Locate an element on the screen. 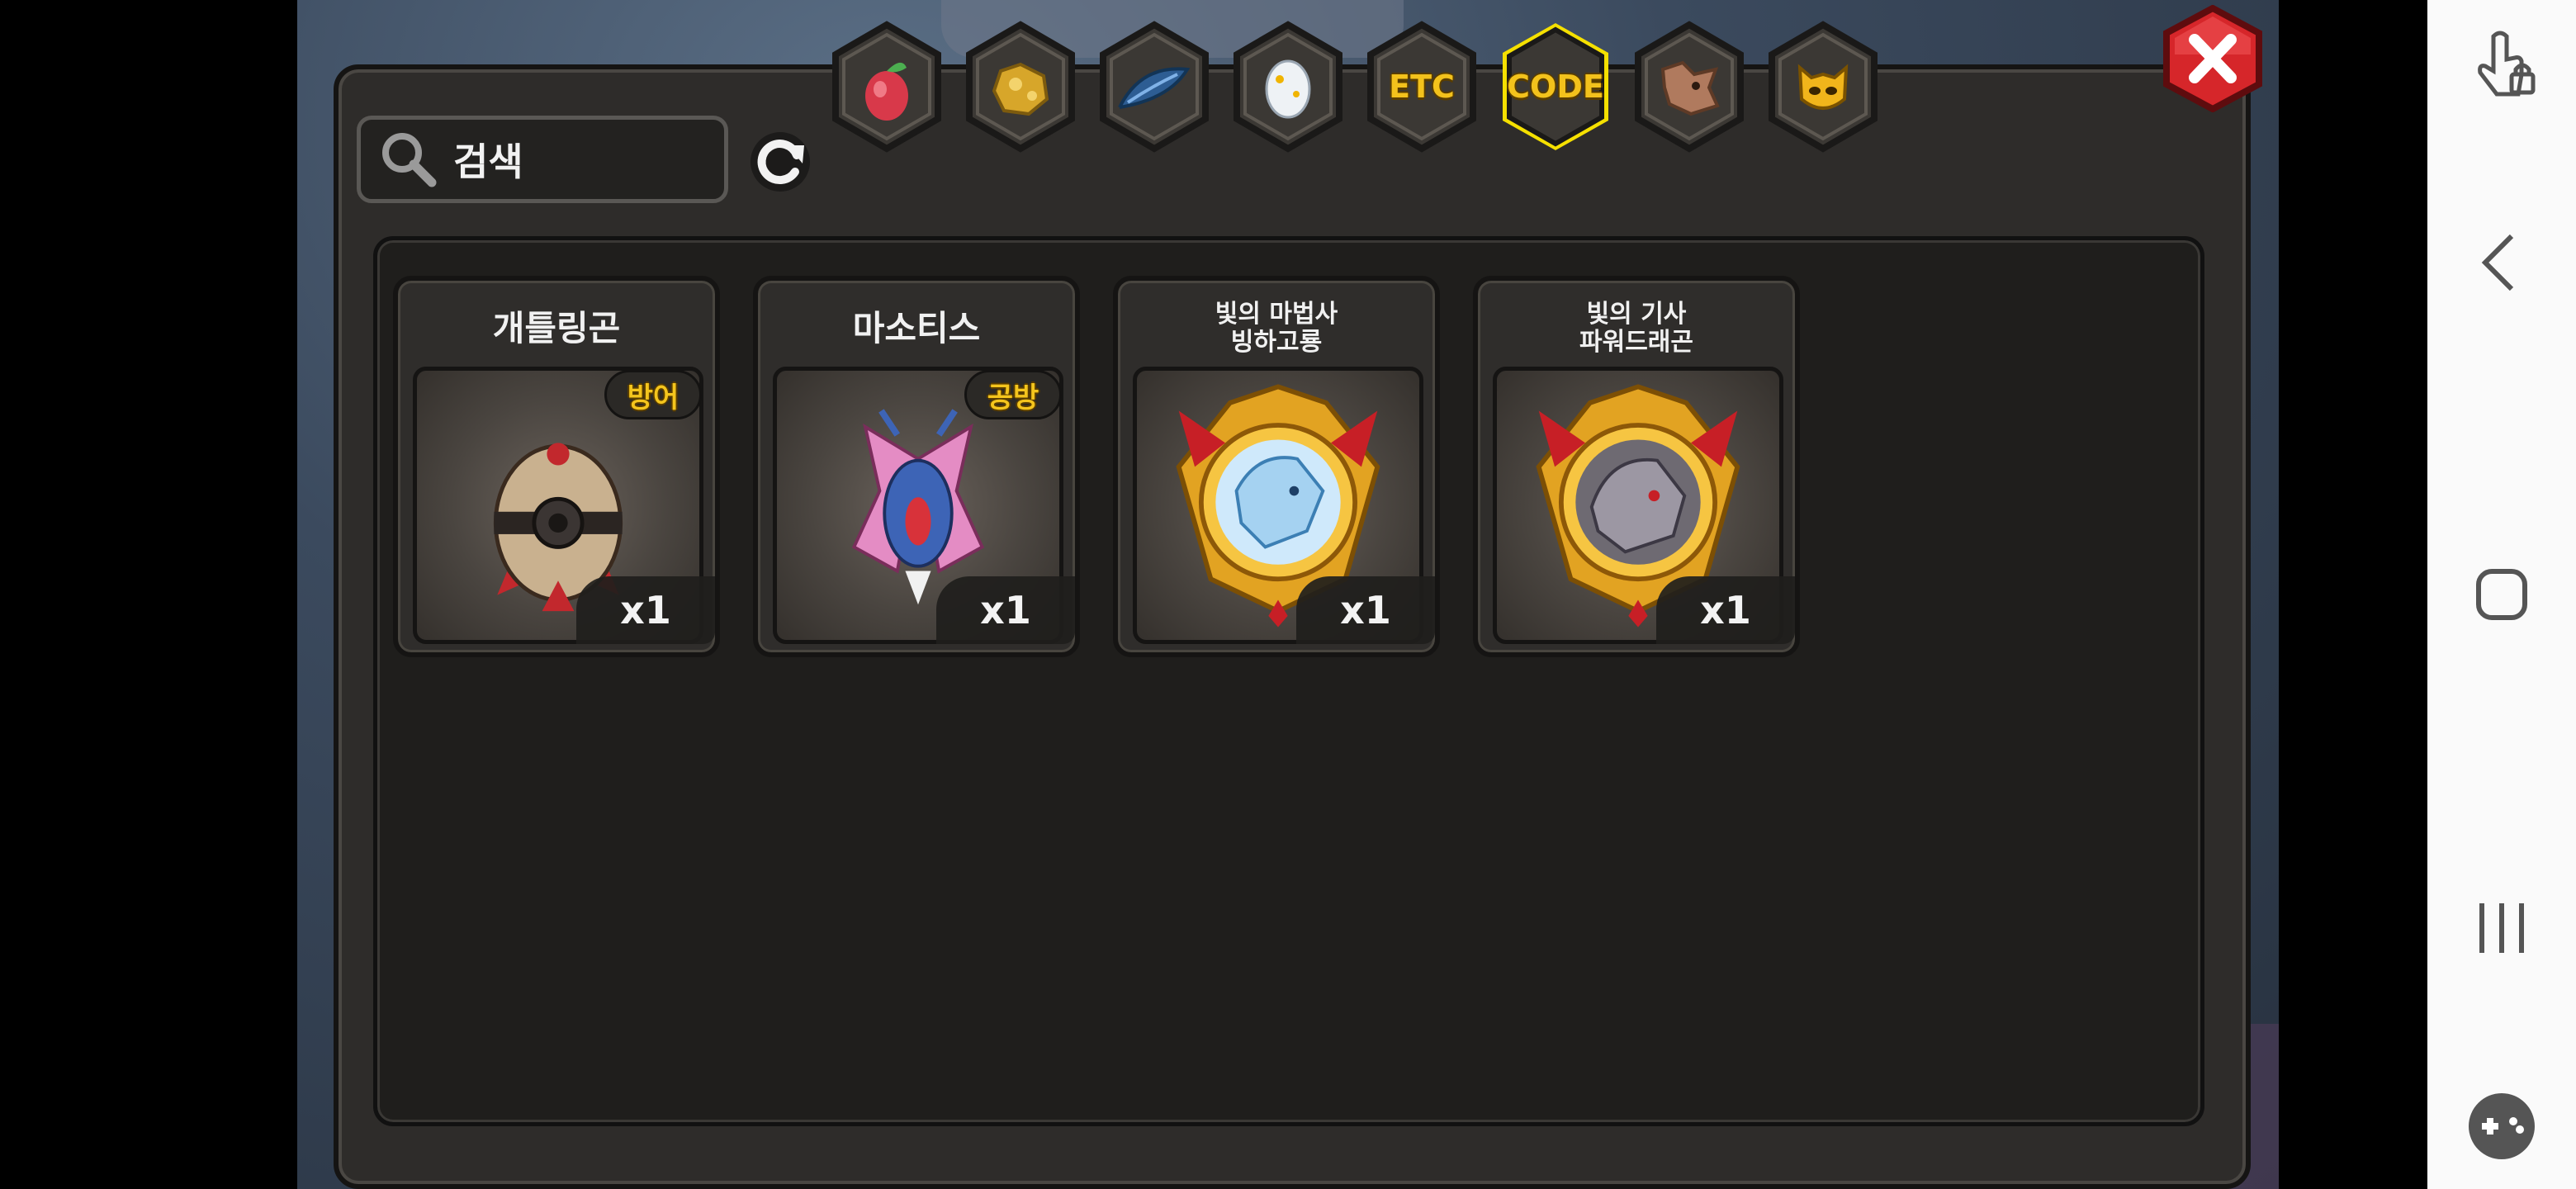 The image size is (2576, 1189). item-name: 빛의 마법사 빙하고룡 is located at coordinates (1276, 328).